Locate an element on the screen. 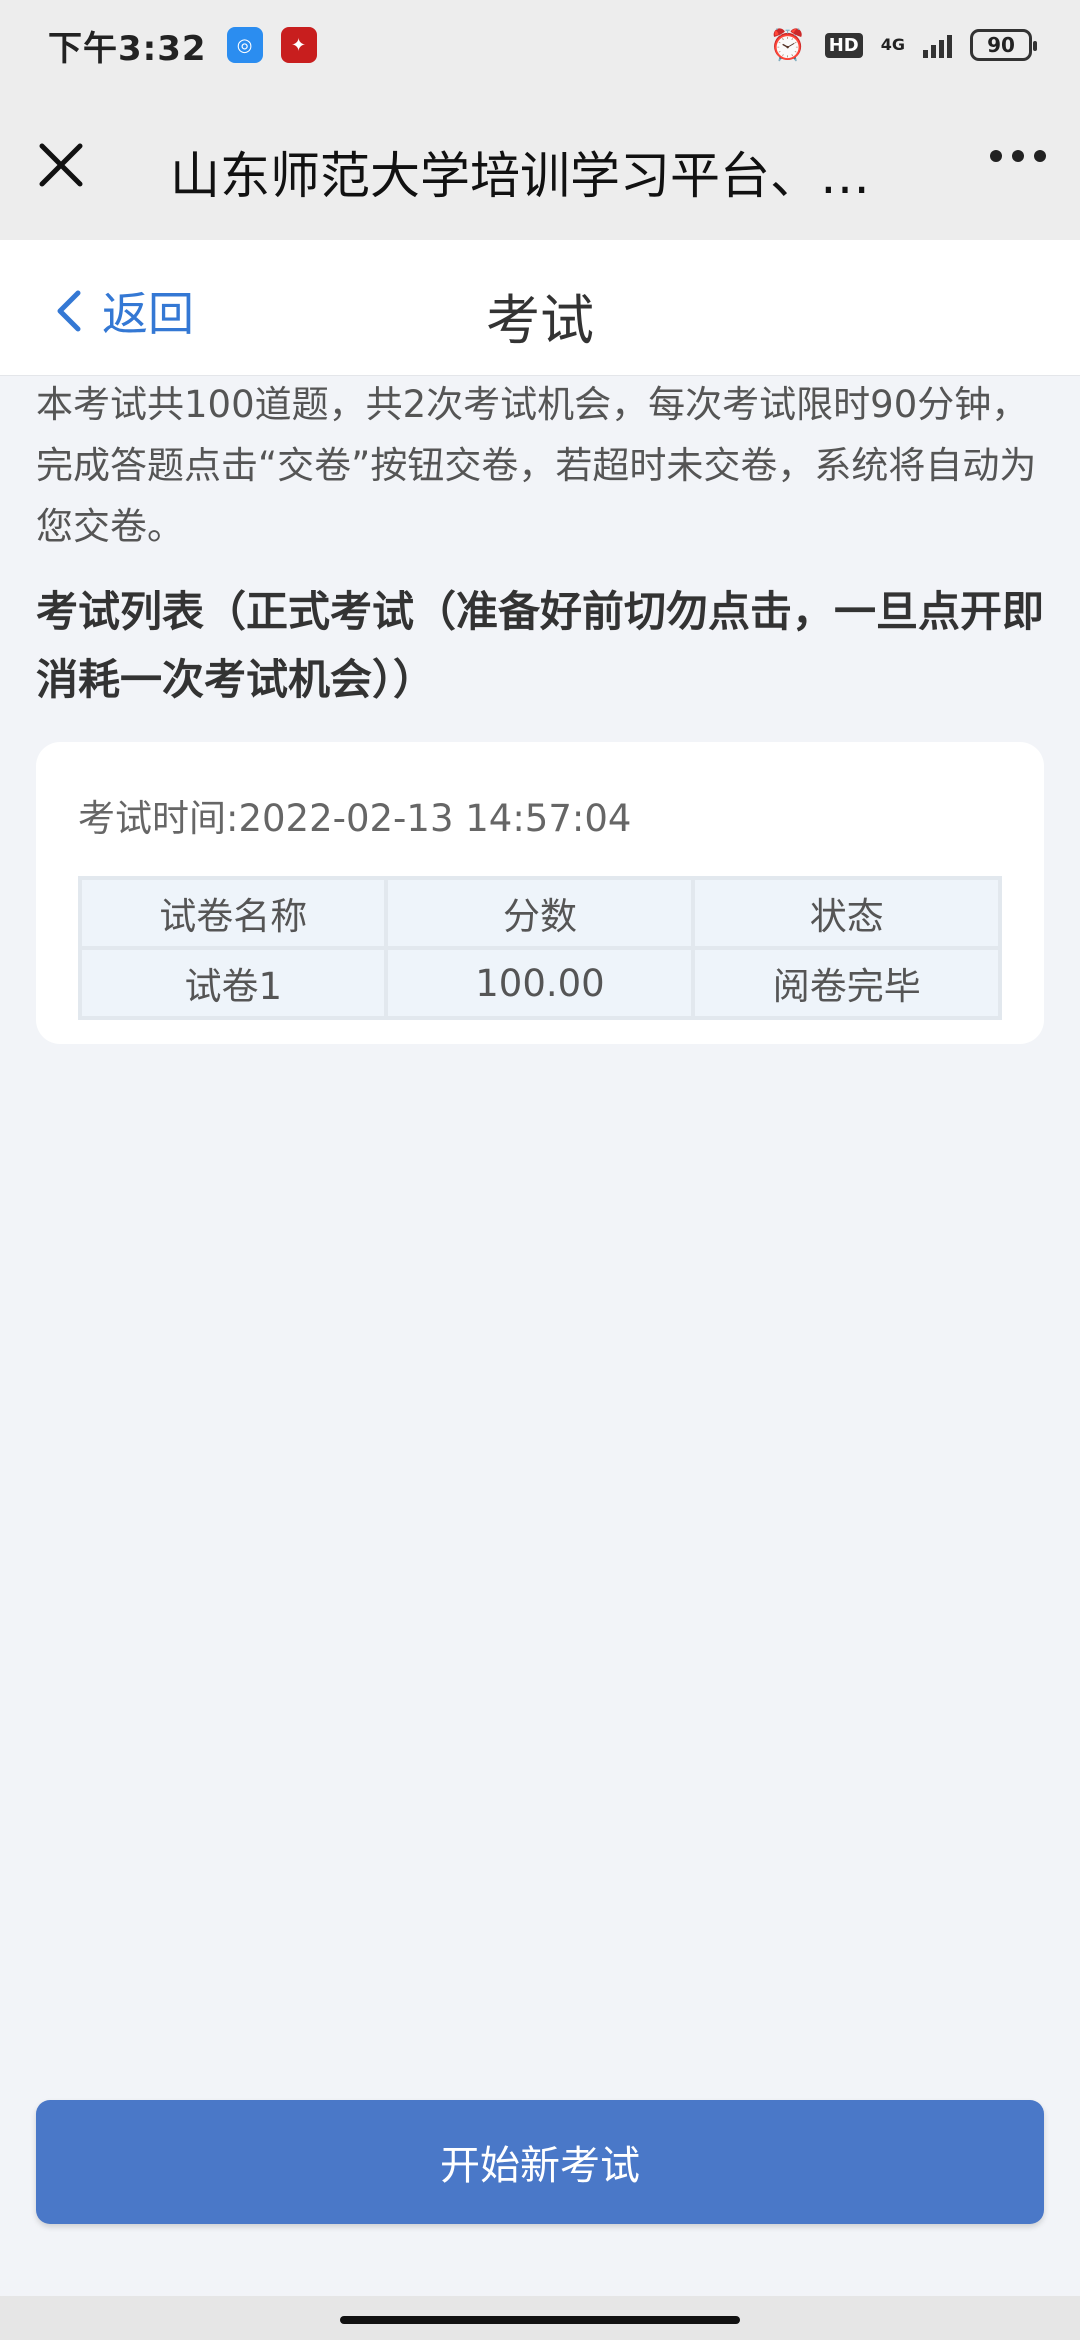 This screenshot has height=2340, width=1080. exam-list-title: 考试列表（正式考试（准备好前切勿点击，一旦点开即消耗一次考试机会）） is located at coordinates (540, 645).